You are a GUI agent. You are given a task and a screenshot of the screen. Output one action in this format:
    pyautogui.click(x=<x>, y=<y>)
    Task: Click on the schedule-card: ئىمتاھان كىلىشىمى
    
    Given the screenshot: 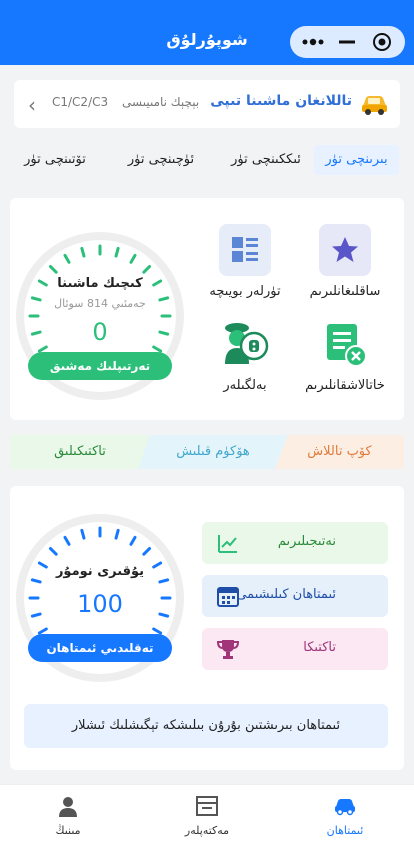 What is the action you would take?
    pyautogui.click(x=295, y=596)
    